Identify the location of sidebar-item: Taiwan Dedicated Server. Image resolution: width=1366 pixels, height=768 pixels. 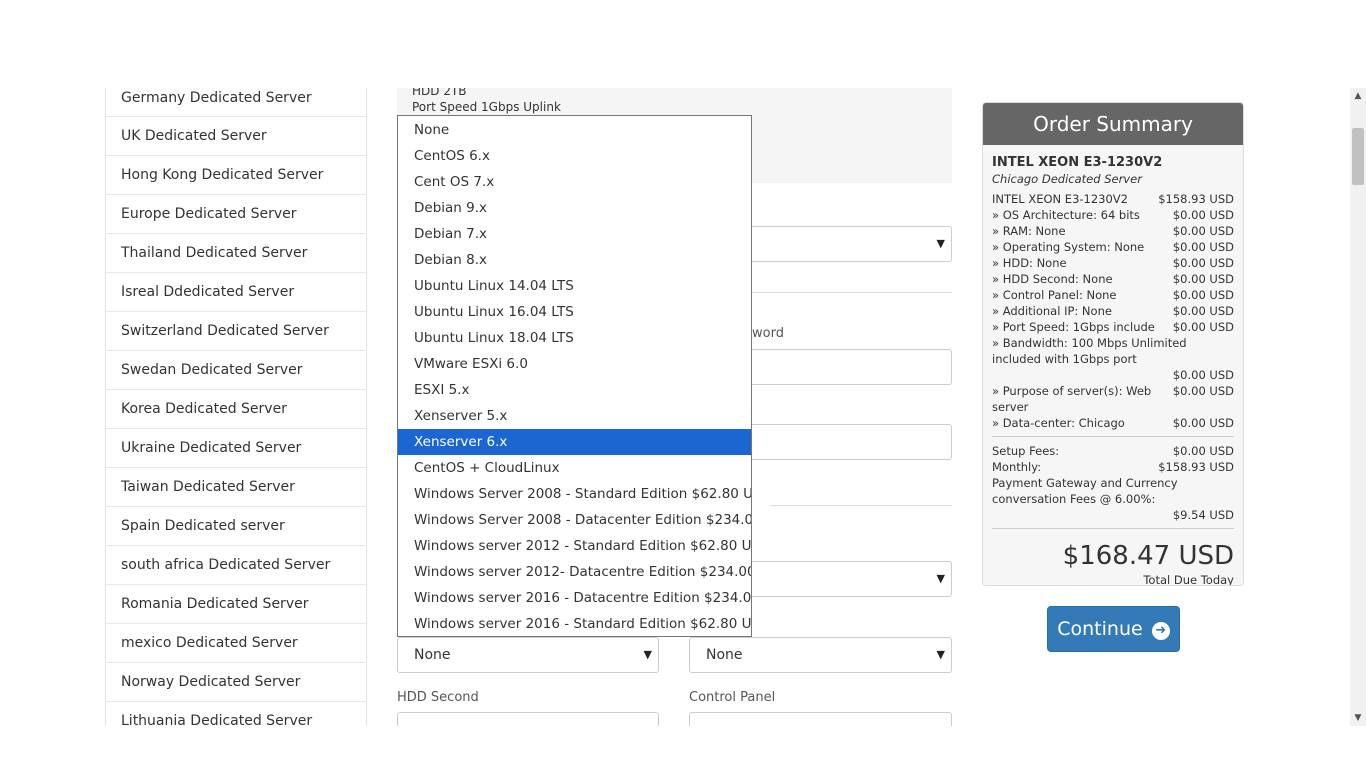
(236, 487).